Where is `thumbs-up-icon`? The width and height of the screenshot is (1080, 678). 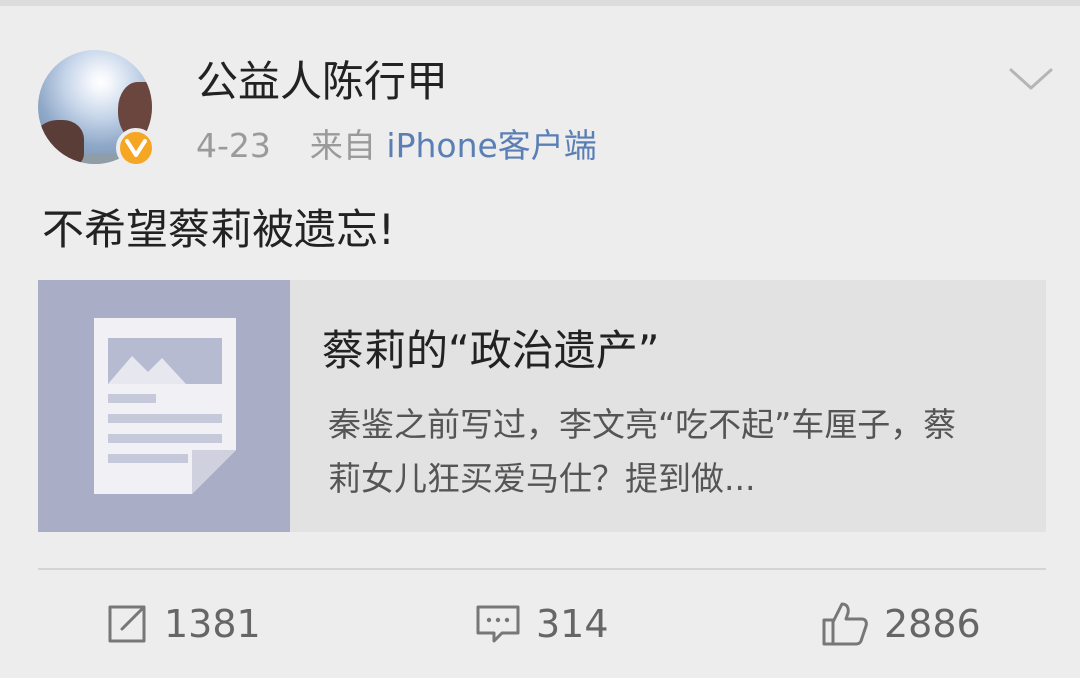
thumbs-up-icon is located at coordinates (845, 624).